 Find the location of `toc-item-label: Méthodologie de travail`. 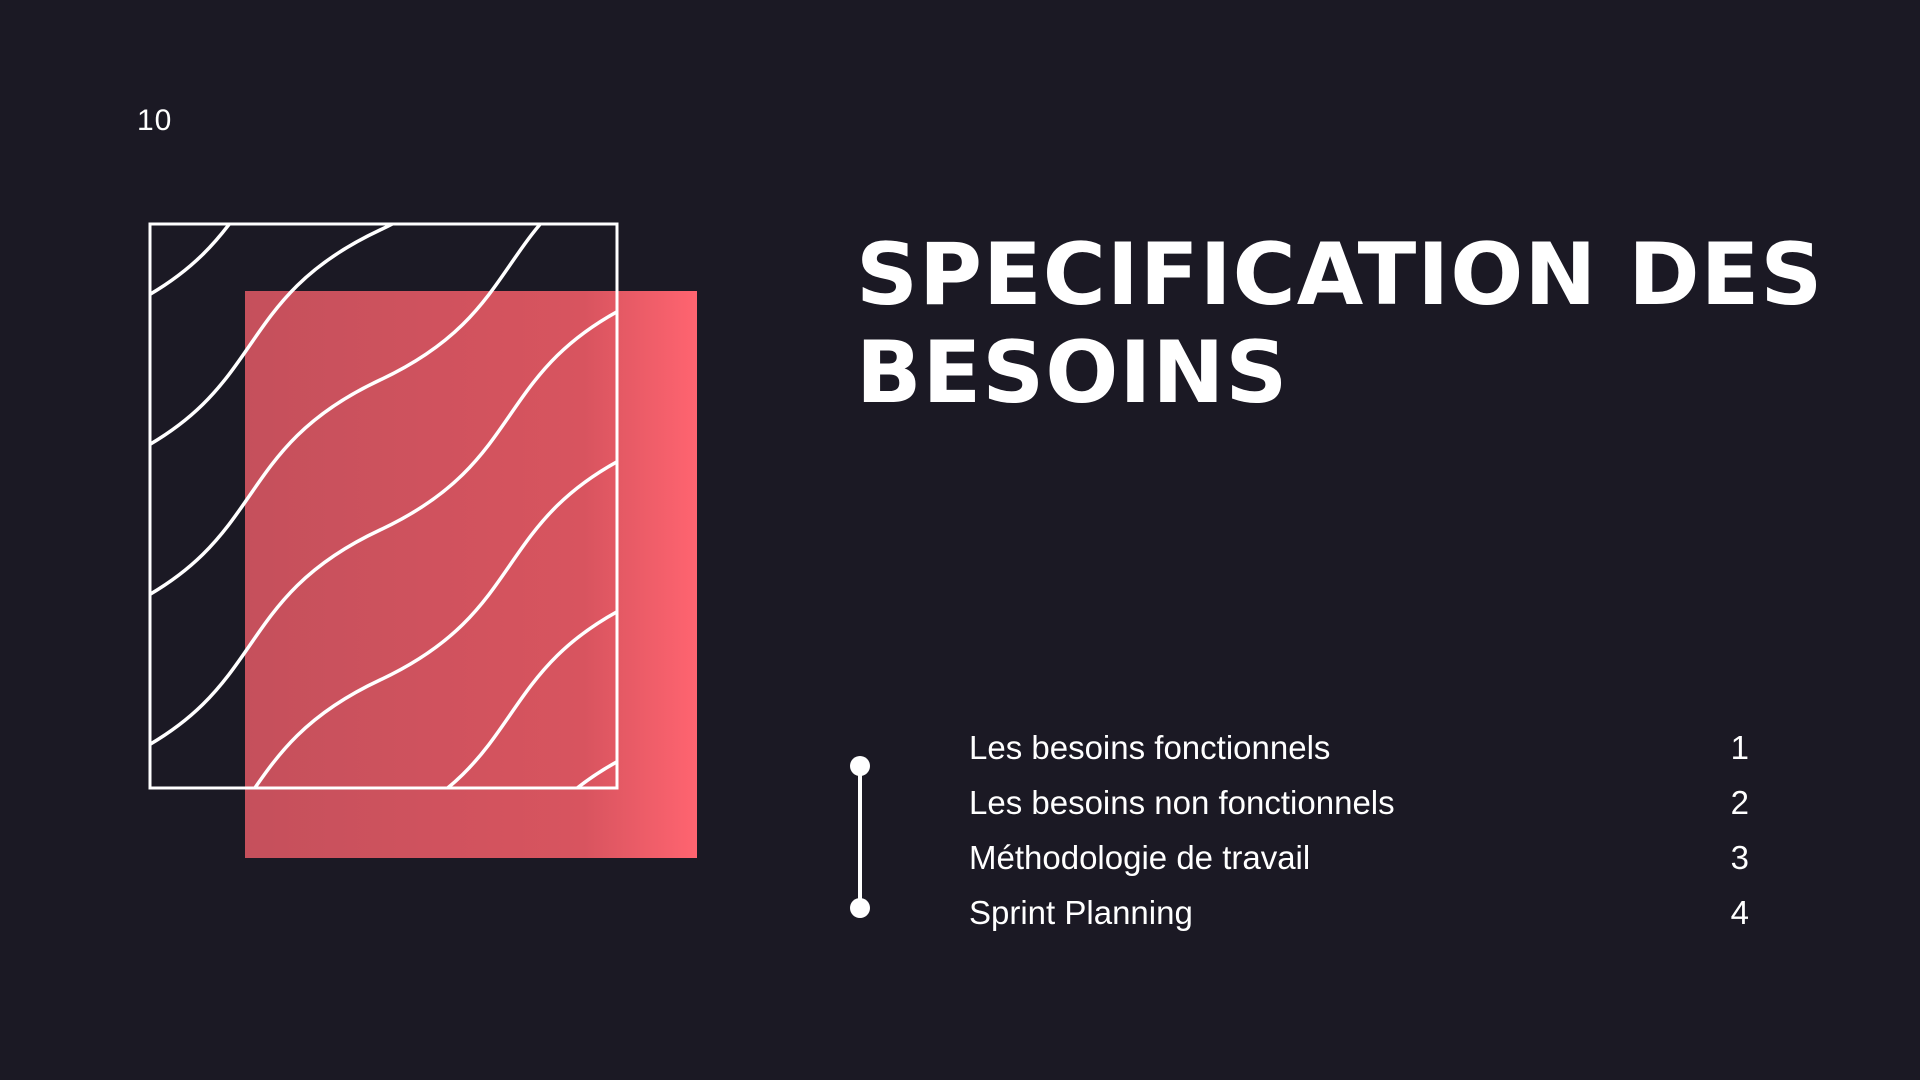

toc-item-label: Méthodologie de travail is located at coordinates (1140, 857).